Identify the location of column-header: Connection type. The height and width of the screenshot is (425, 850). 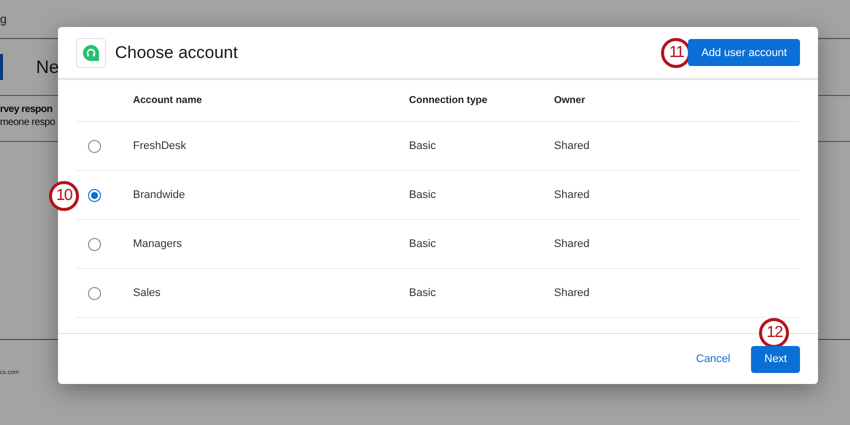
(448, 100).